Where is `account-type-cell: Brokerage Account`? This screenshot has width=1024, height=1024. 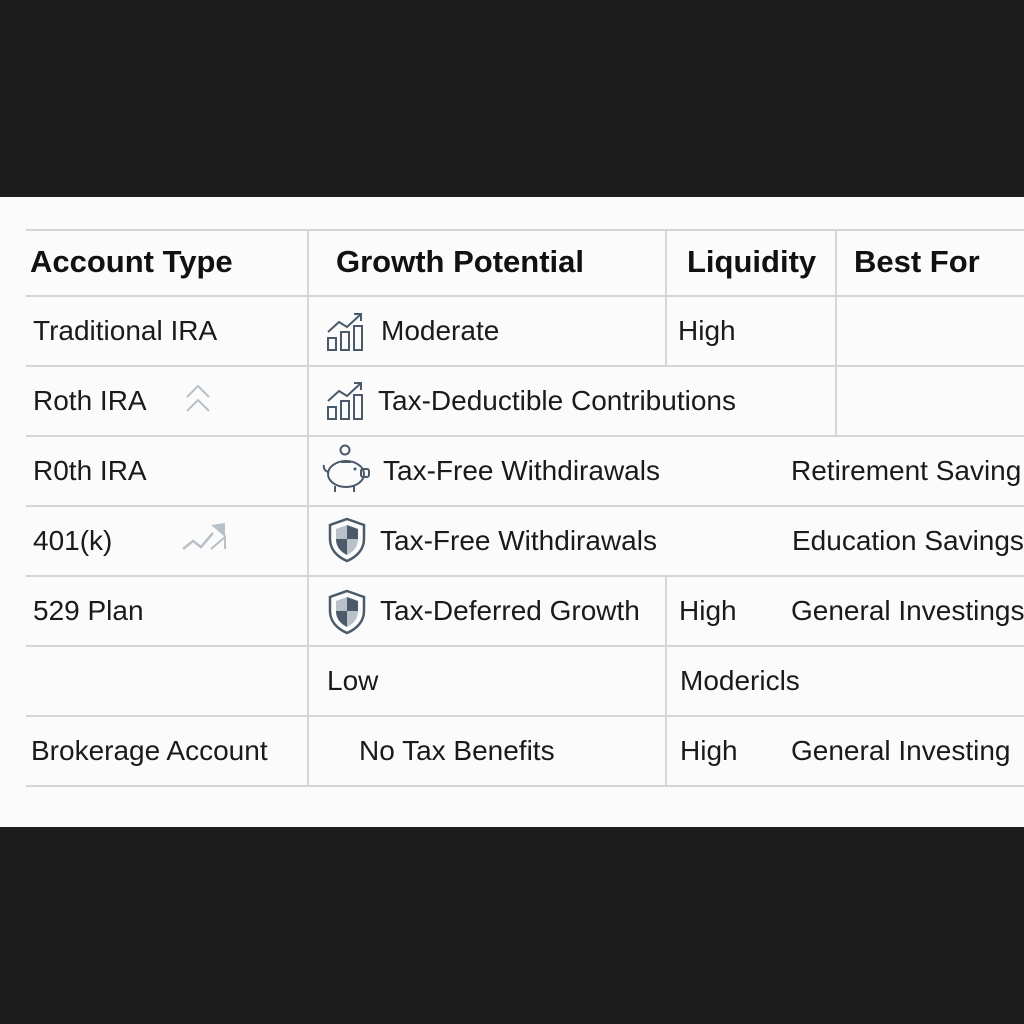
account-type-cell: Brokerage Account is located at coordinates (149, 750).